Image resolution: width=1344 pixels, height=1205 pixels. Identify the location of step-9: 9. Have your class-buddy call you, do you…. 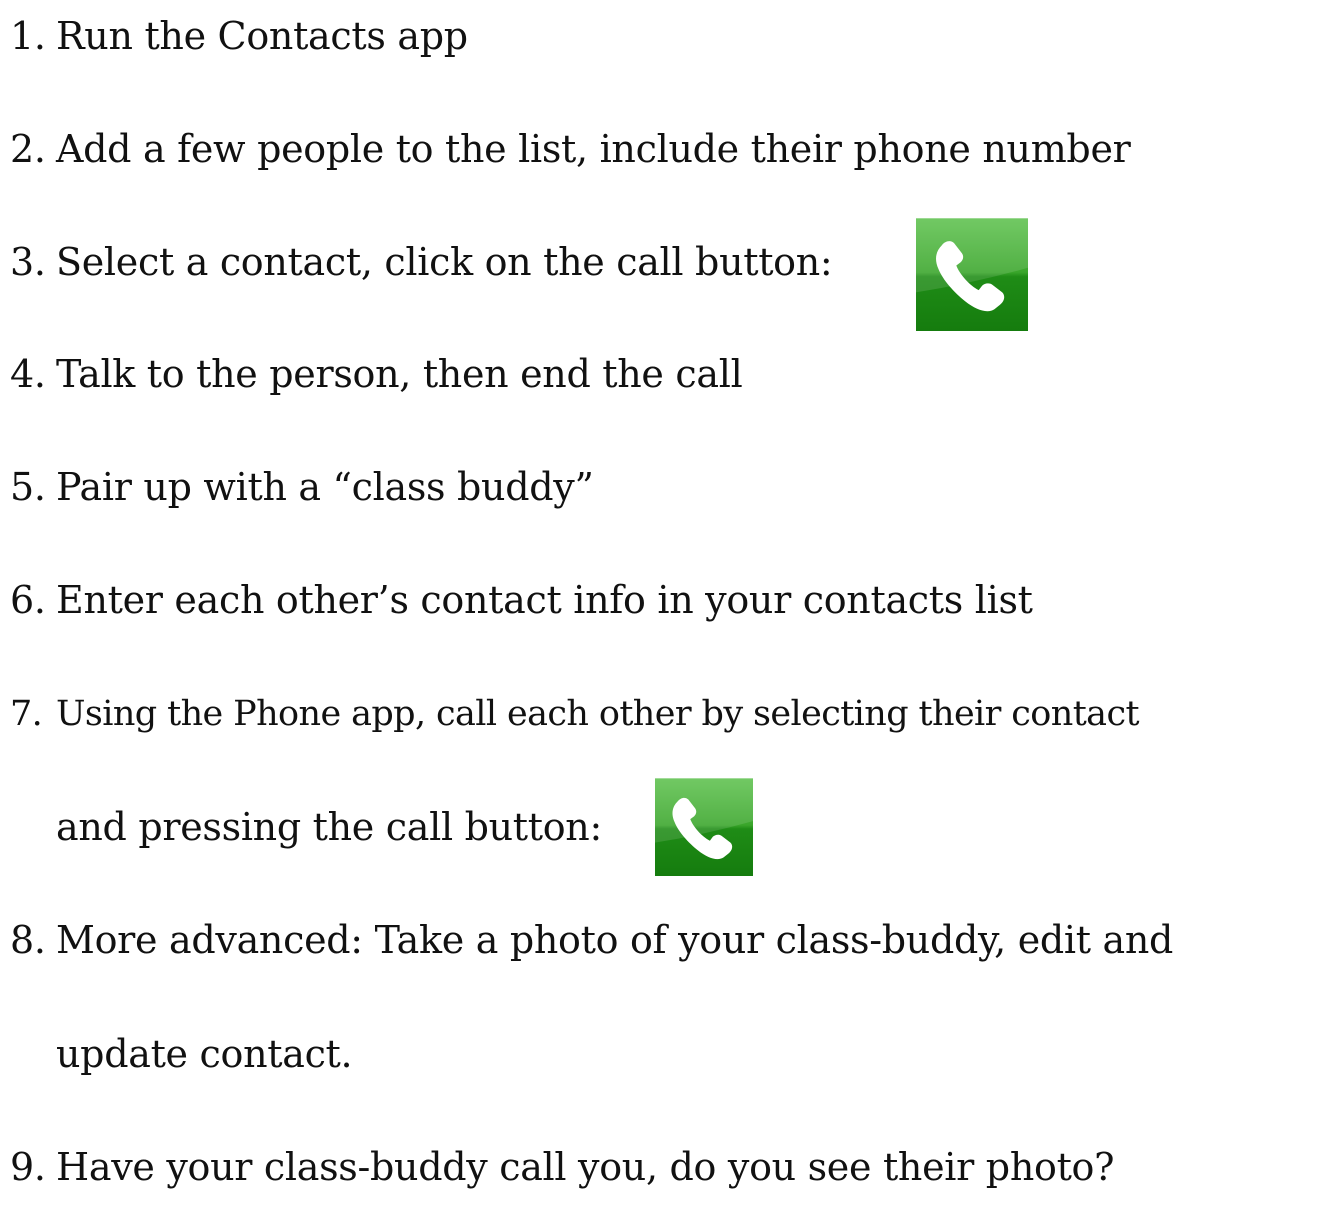
(562, 1167).